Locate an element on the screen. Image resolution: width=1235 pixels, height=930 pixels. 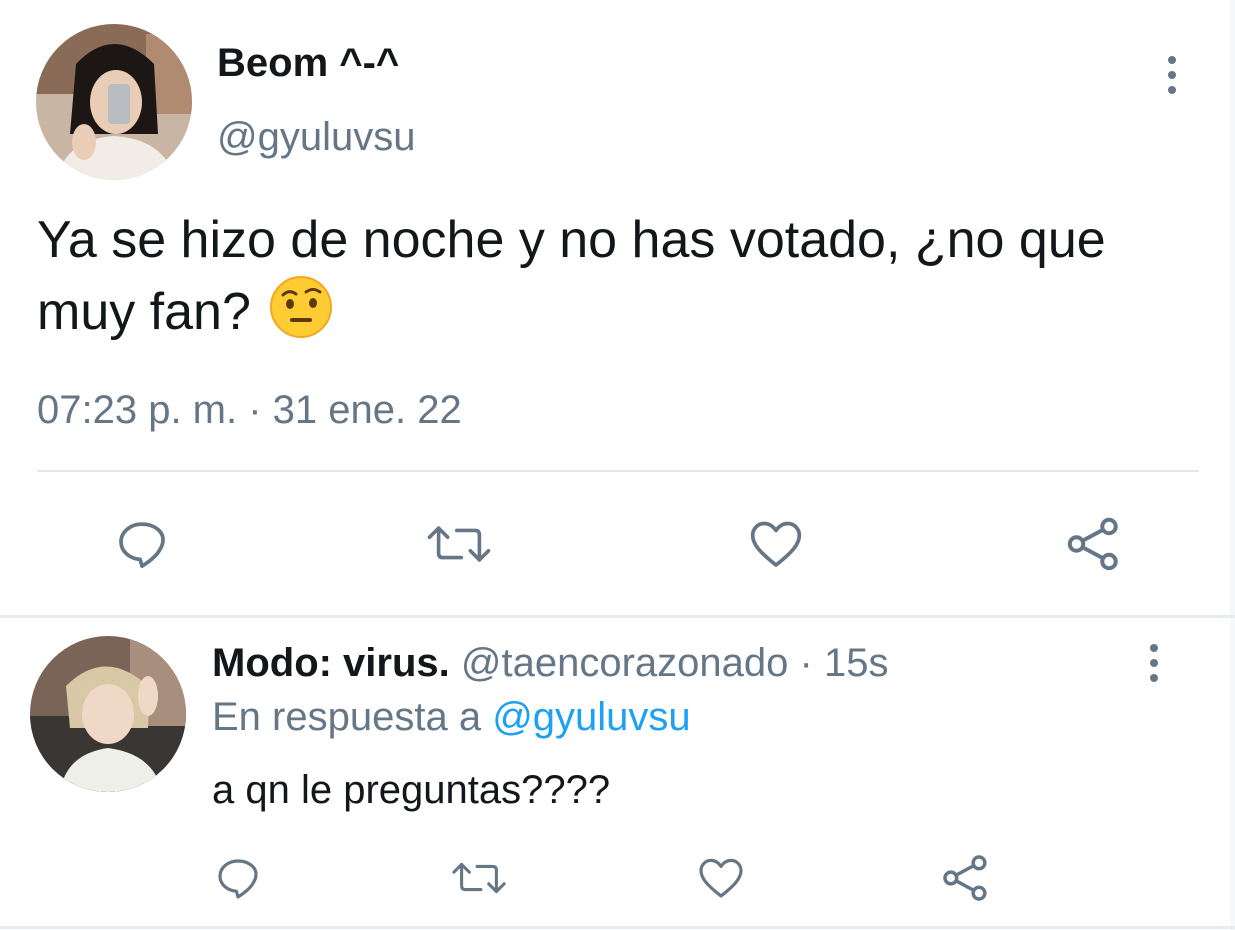
reply-header: Modo: virus. @taencorazonado · 15s is located at coordinates (550, 663).